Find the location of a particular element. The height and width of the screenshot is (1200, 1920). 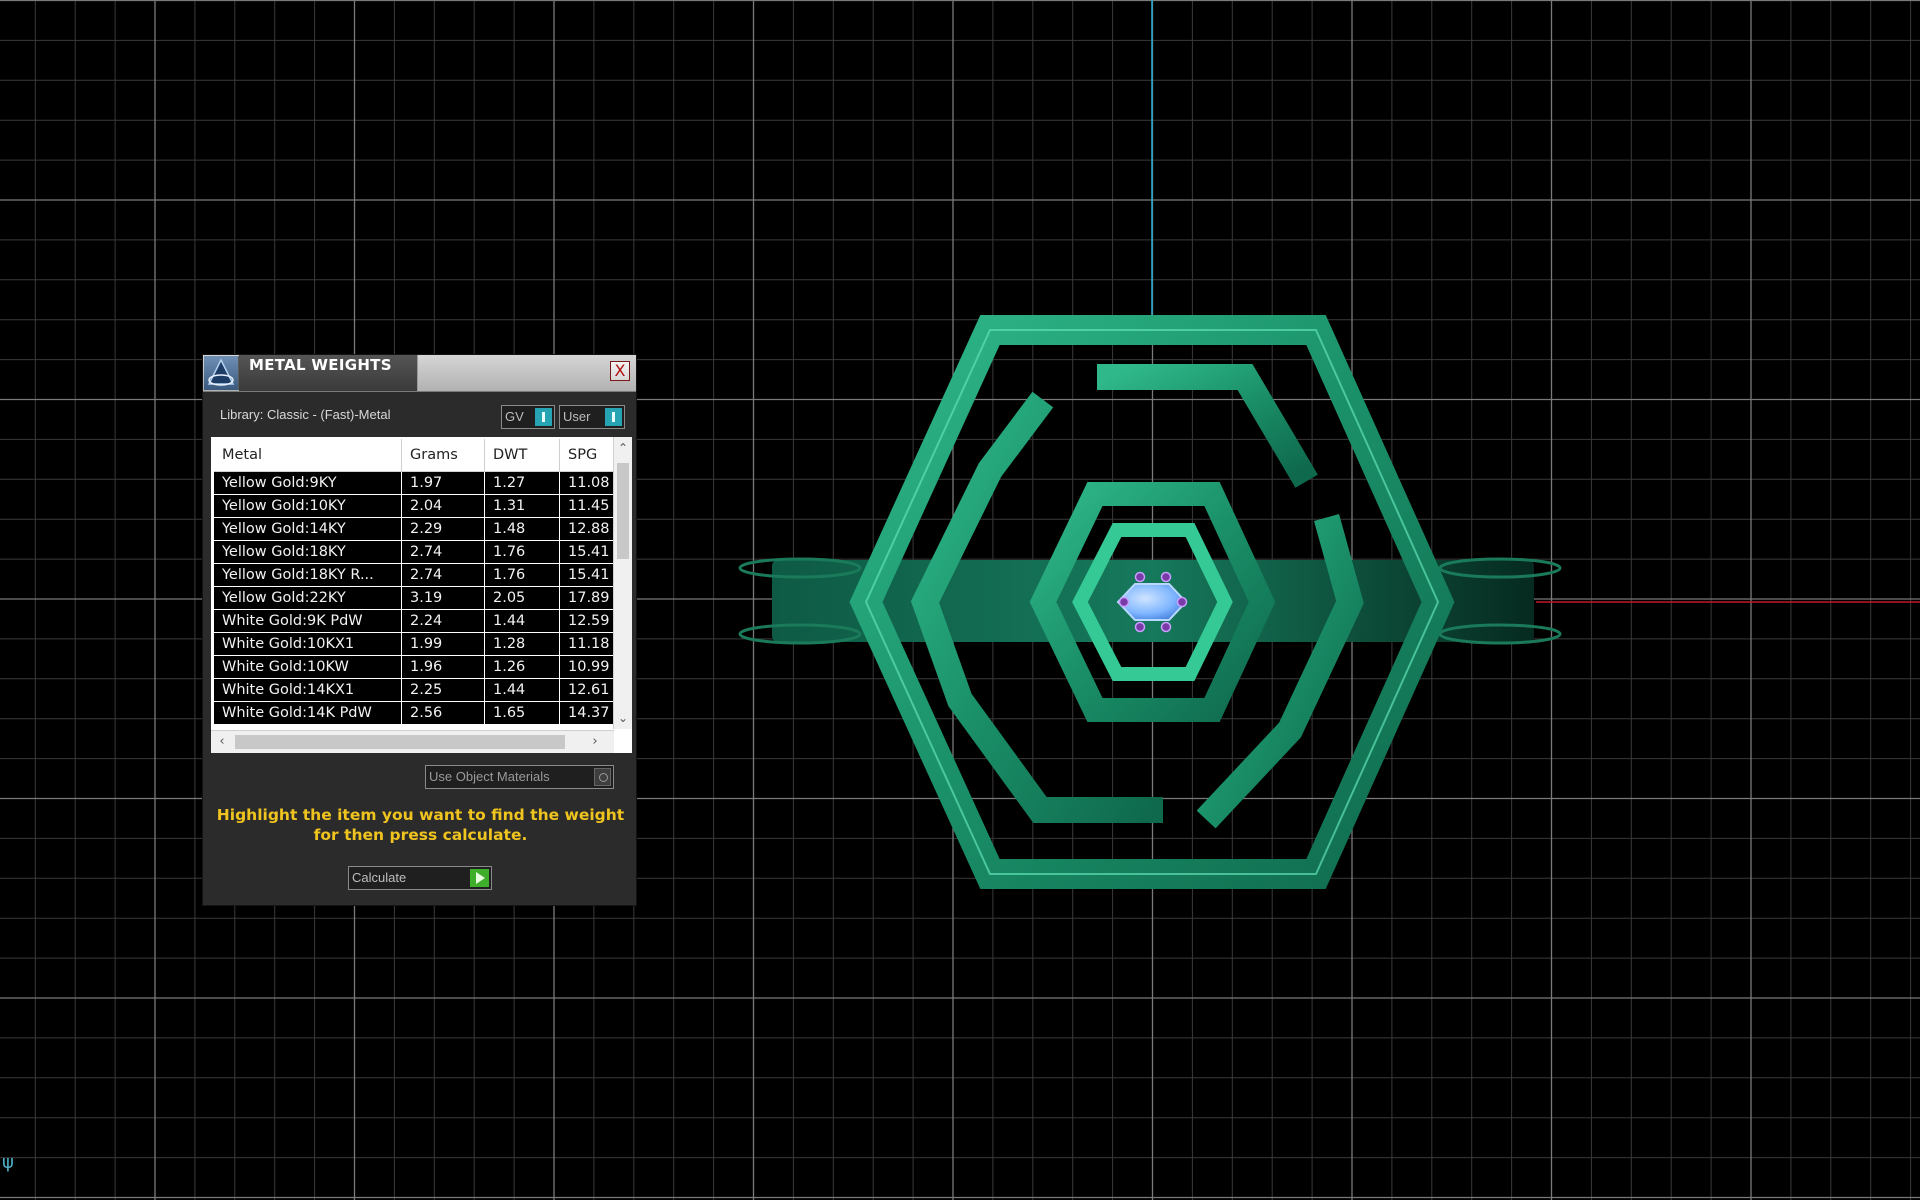

table-row: White Gold:10KX1 1.99 1.28 11.18 is located at coordinates (414, 644).